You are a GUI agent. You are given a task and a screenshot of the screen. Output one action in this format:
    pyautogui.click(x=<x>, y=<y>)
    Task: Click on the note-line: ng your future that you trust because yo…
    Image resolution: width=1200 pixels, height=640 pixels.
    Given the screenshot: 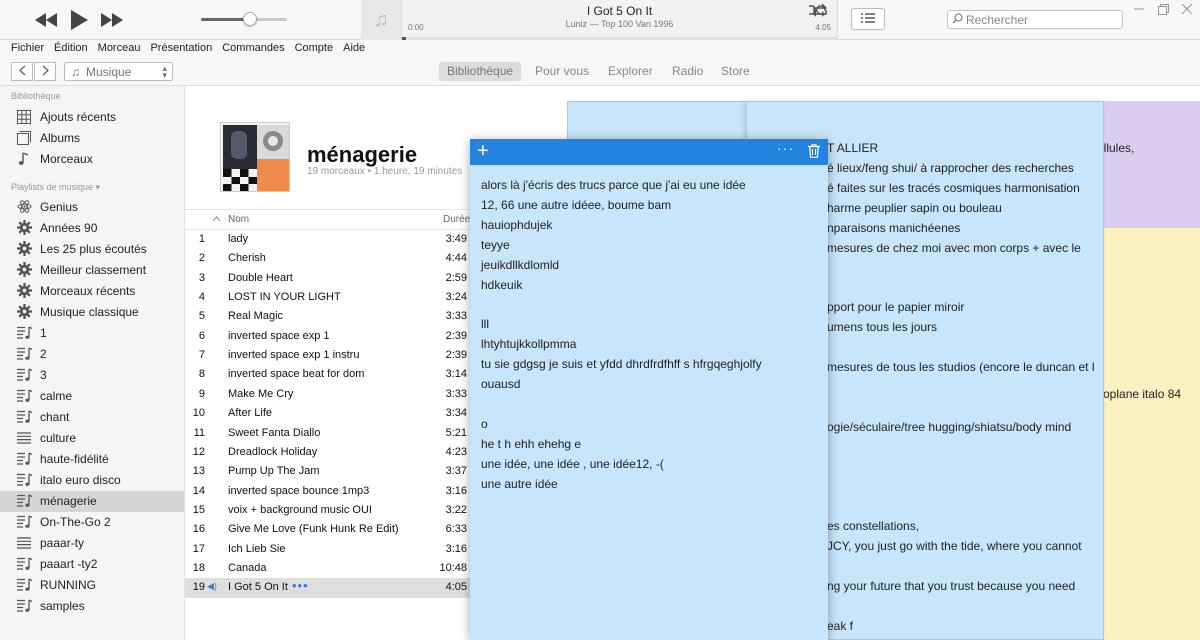 What is the action you would take?
    pyautogui.click(x=951, y=585)
    